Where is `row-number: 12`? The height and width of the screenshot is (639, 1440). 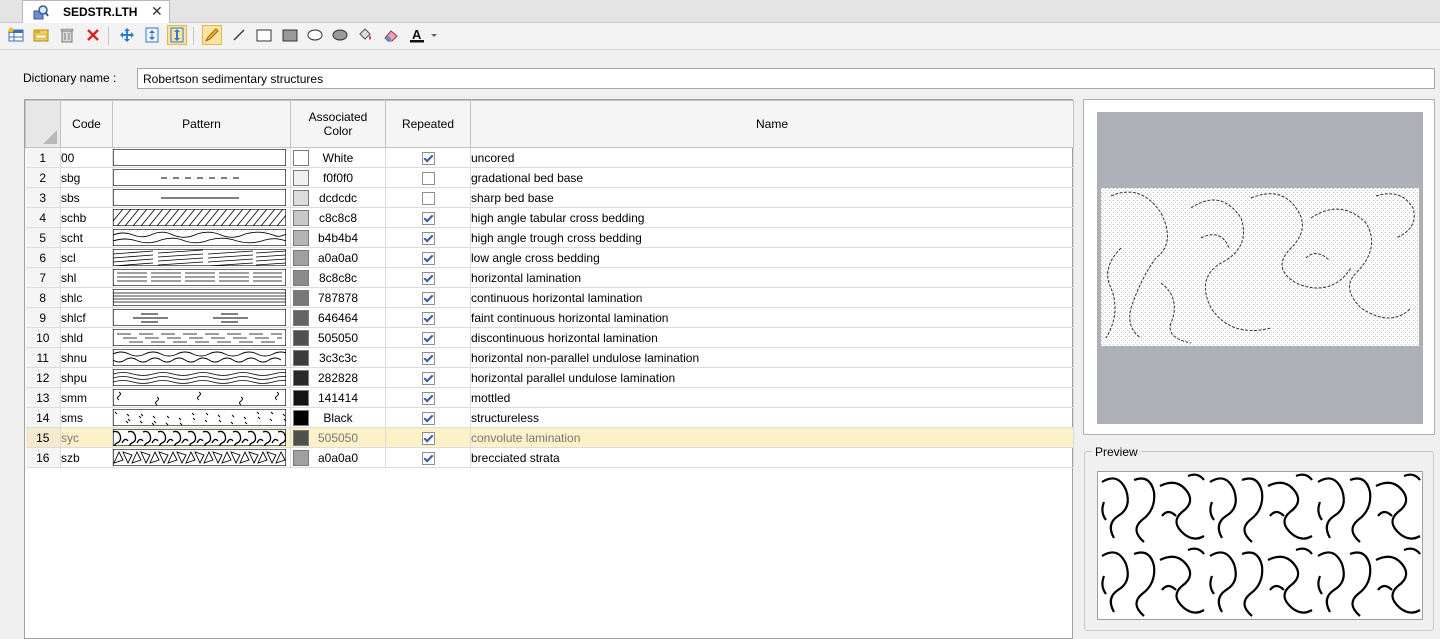
row-number: 12 is located at coordinates (43, 377).